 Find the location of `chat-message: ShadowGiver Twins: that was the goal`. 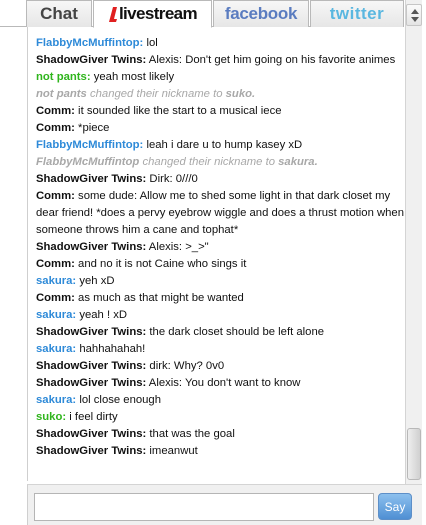

chat-message: ShadowGiver Twins: that was the goal is located at coordinates (220, 434).